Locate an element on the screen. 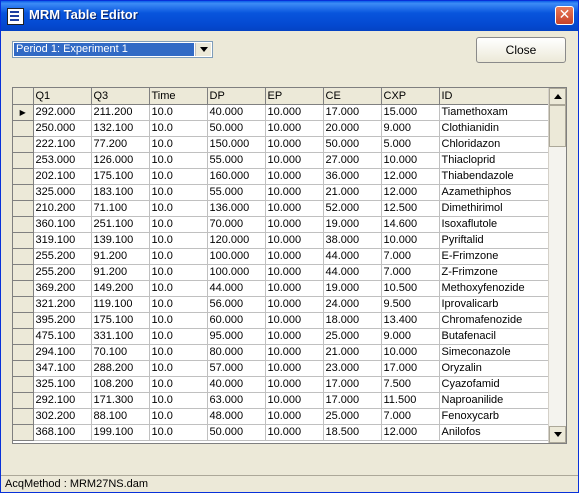  cell-dp: 120.000 is located at coordinates (236, 240).